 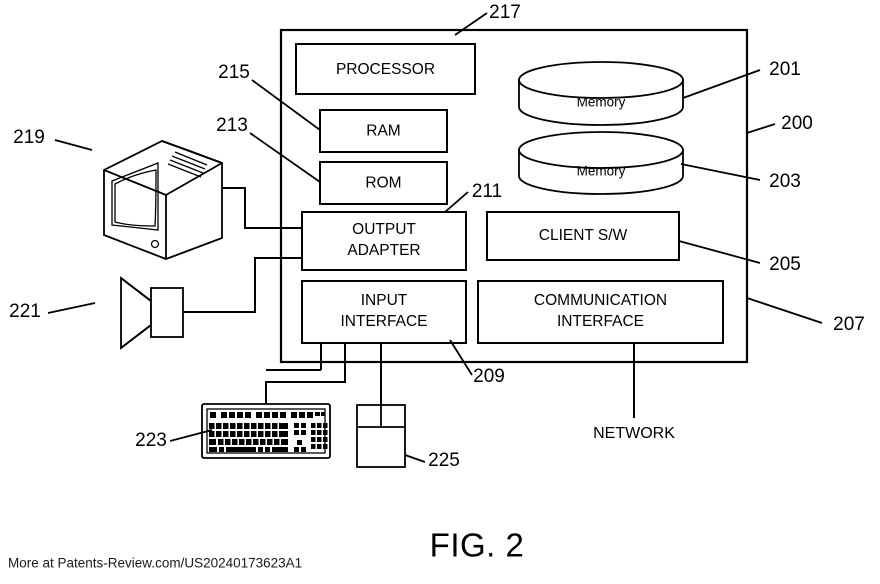 I want to click on processor-label: PROCESSOR, so click(x=385, y=69).